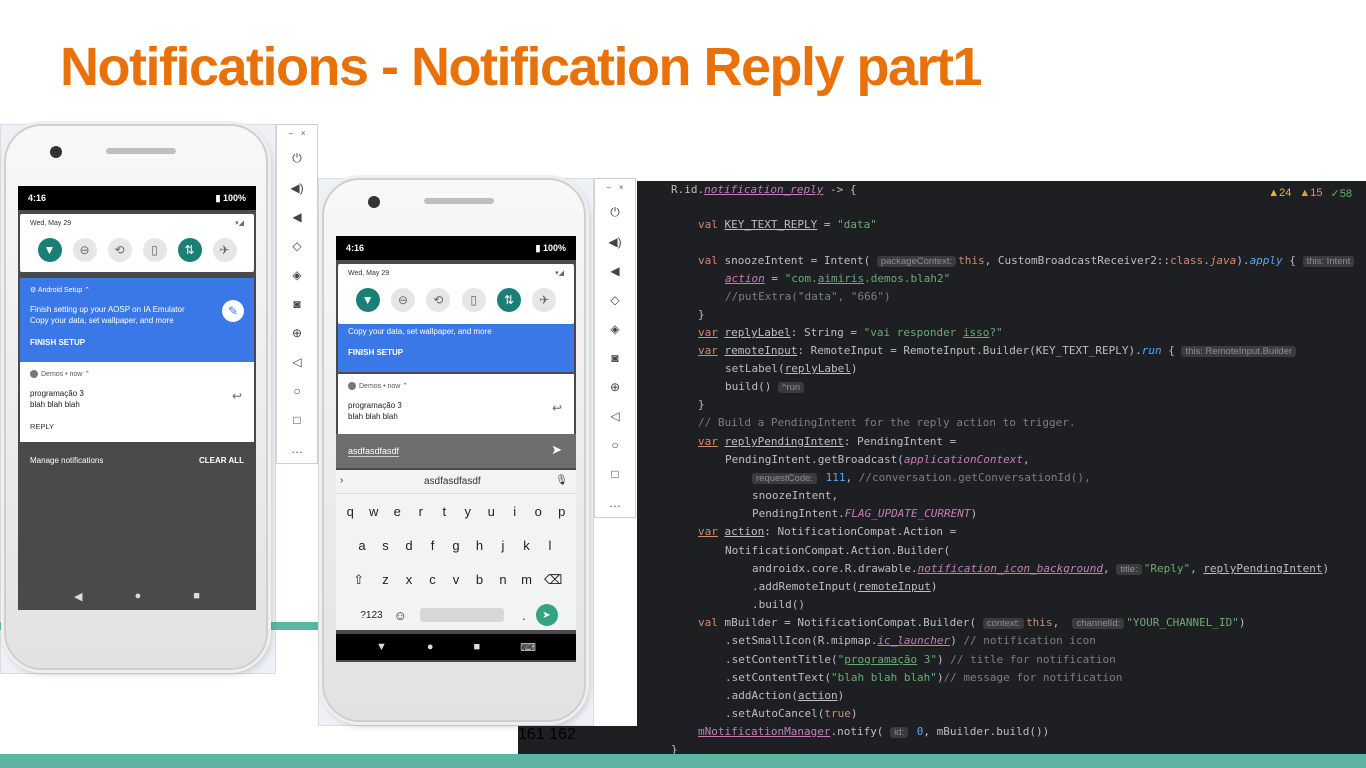 Image resolution: width=1366 pixels, height=768 pixels. I want to click on key-i: i, so click(515, 511).